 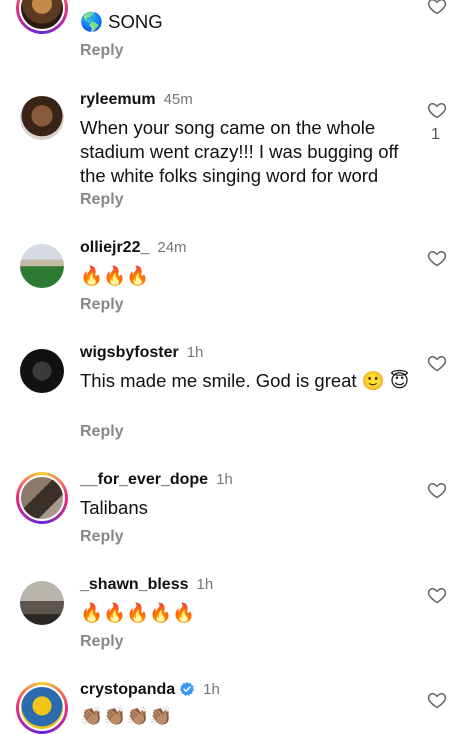 What do you see at coordinates (114, 507) in the screenshot?
I see `comment-text: Talibans` at bounding box center [114, 507].